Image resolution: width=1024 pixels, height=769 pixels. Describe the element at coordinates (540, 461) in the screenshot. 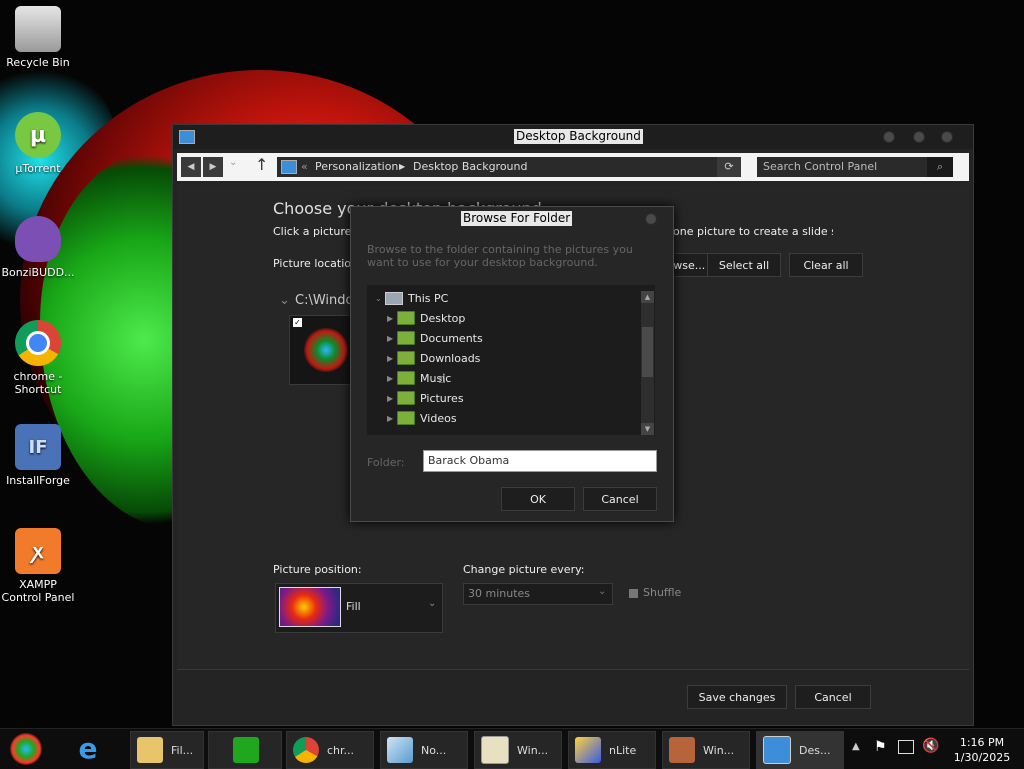

I see `folder-input: Barack Obama` at that location.